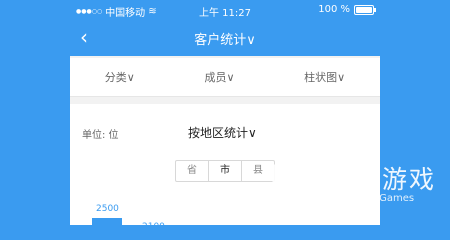  What do you see at coordinates (382, 179) in the screenshot?
I see `watermark-title: 仍玩游戏` at bounding box center [382, 179].